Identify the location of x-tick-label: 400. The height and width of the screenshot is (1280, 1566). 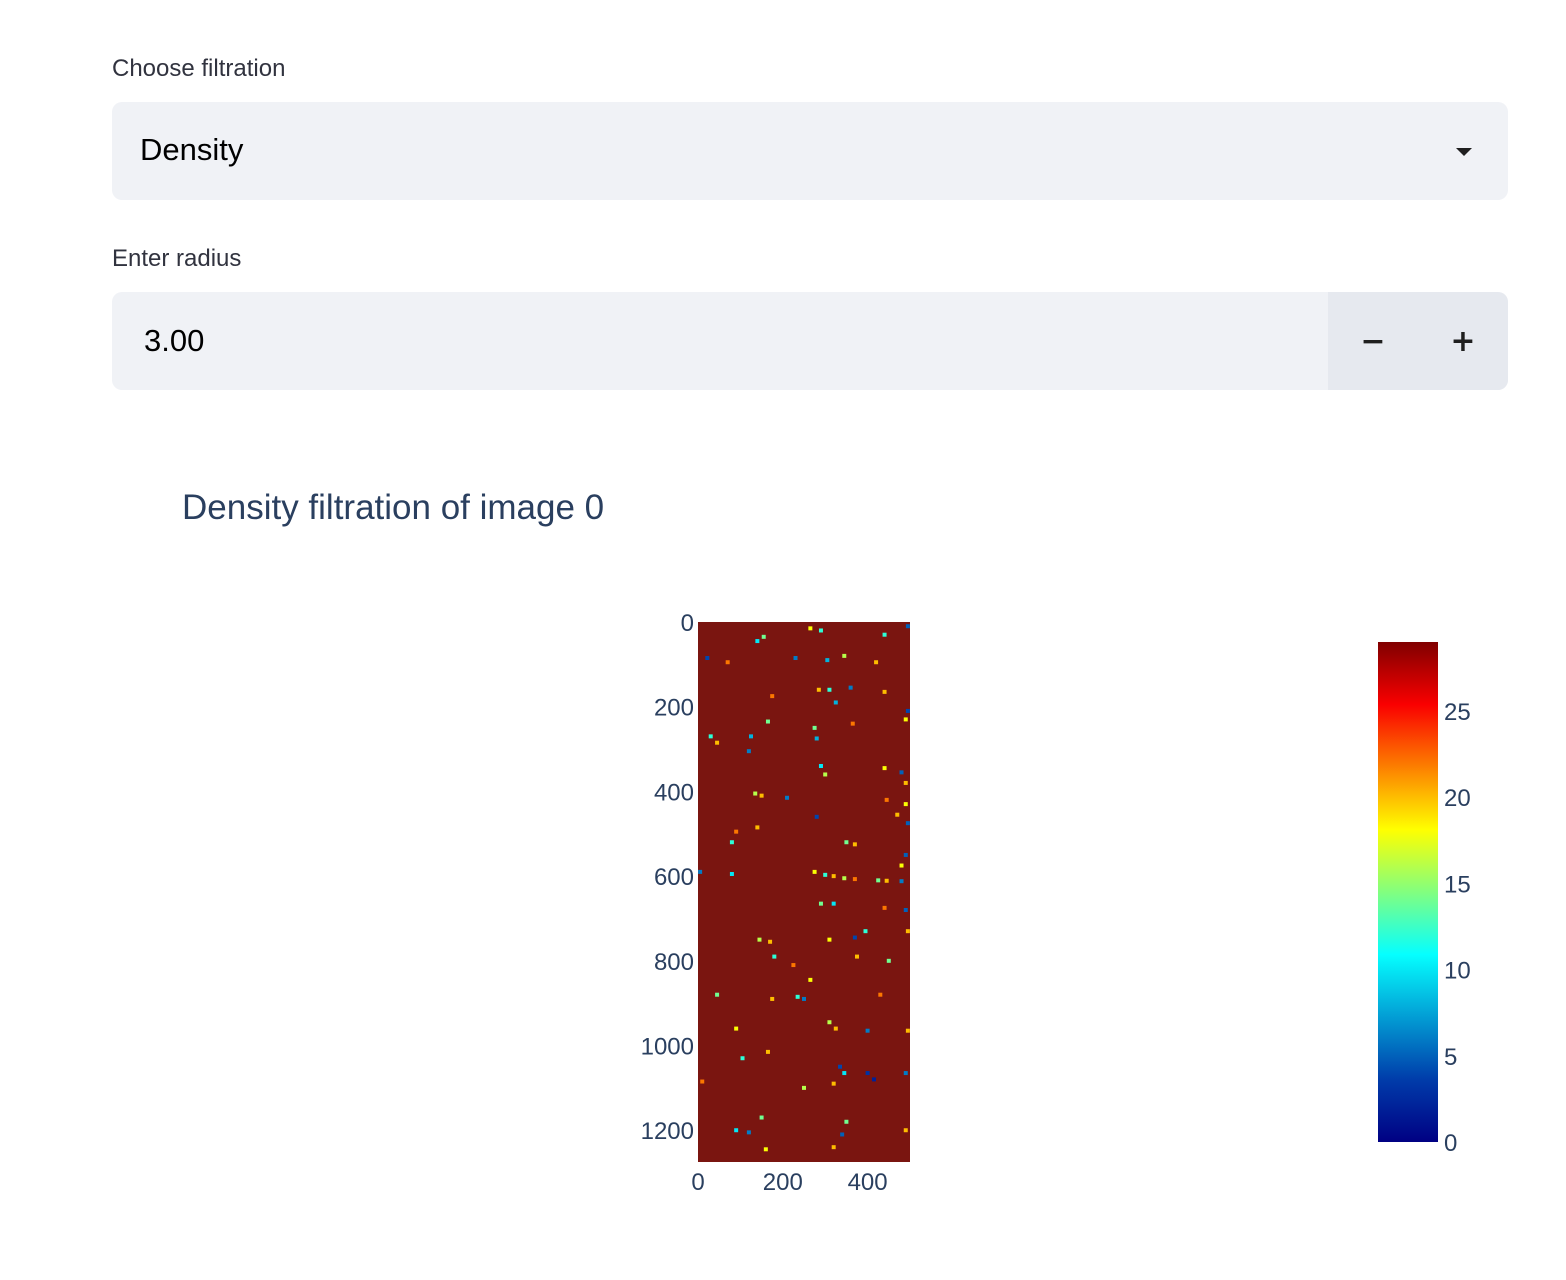
(868, 1182).